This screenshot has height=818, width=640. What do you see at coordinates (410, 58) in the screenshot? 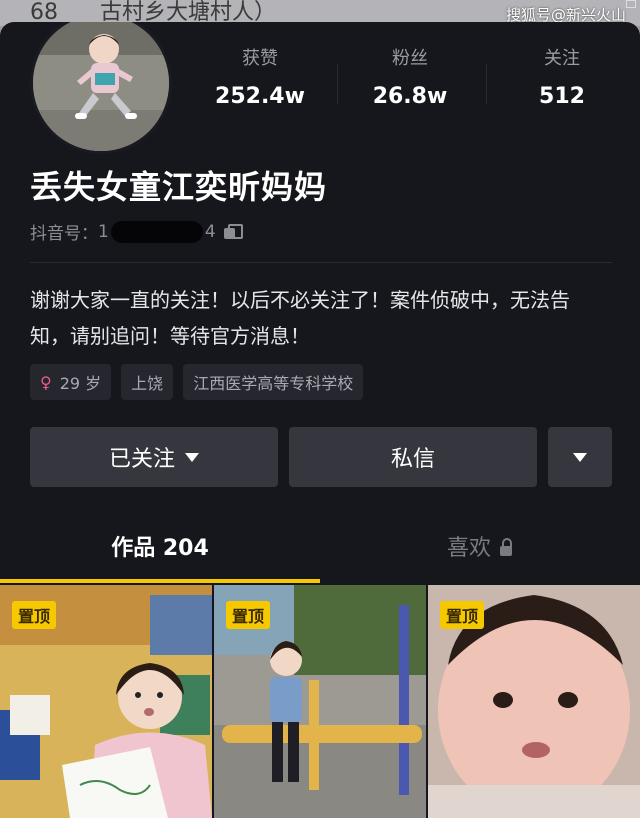
I see `stat-label: 粉丝` at bounding box center [410, 58].